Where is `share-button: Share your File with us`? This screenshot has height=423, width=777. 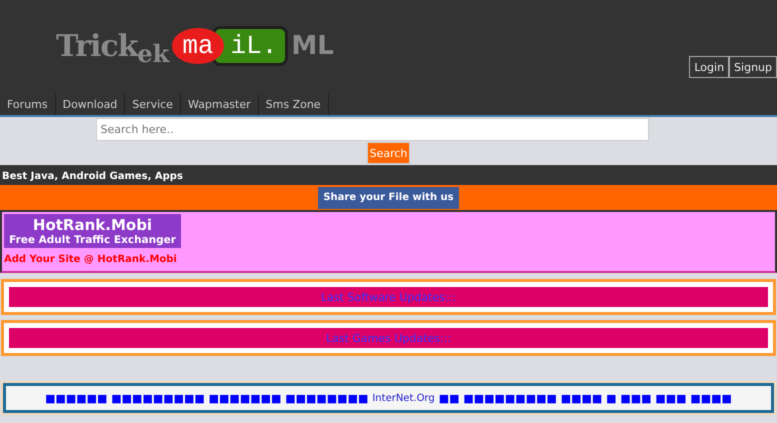
share-button: Share your File with us is located at coordinates (388, 197).